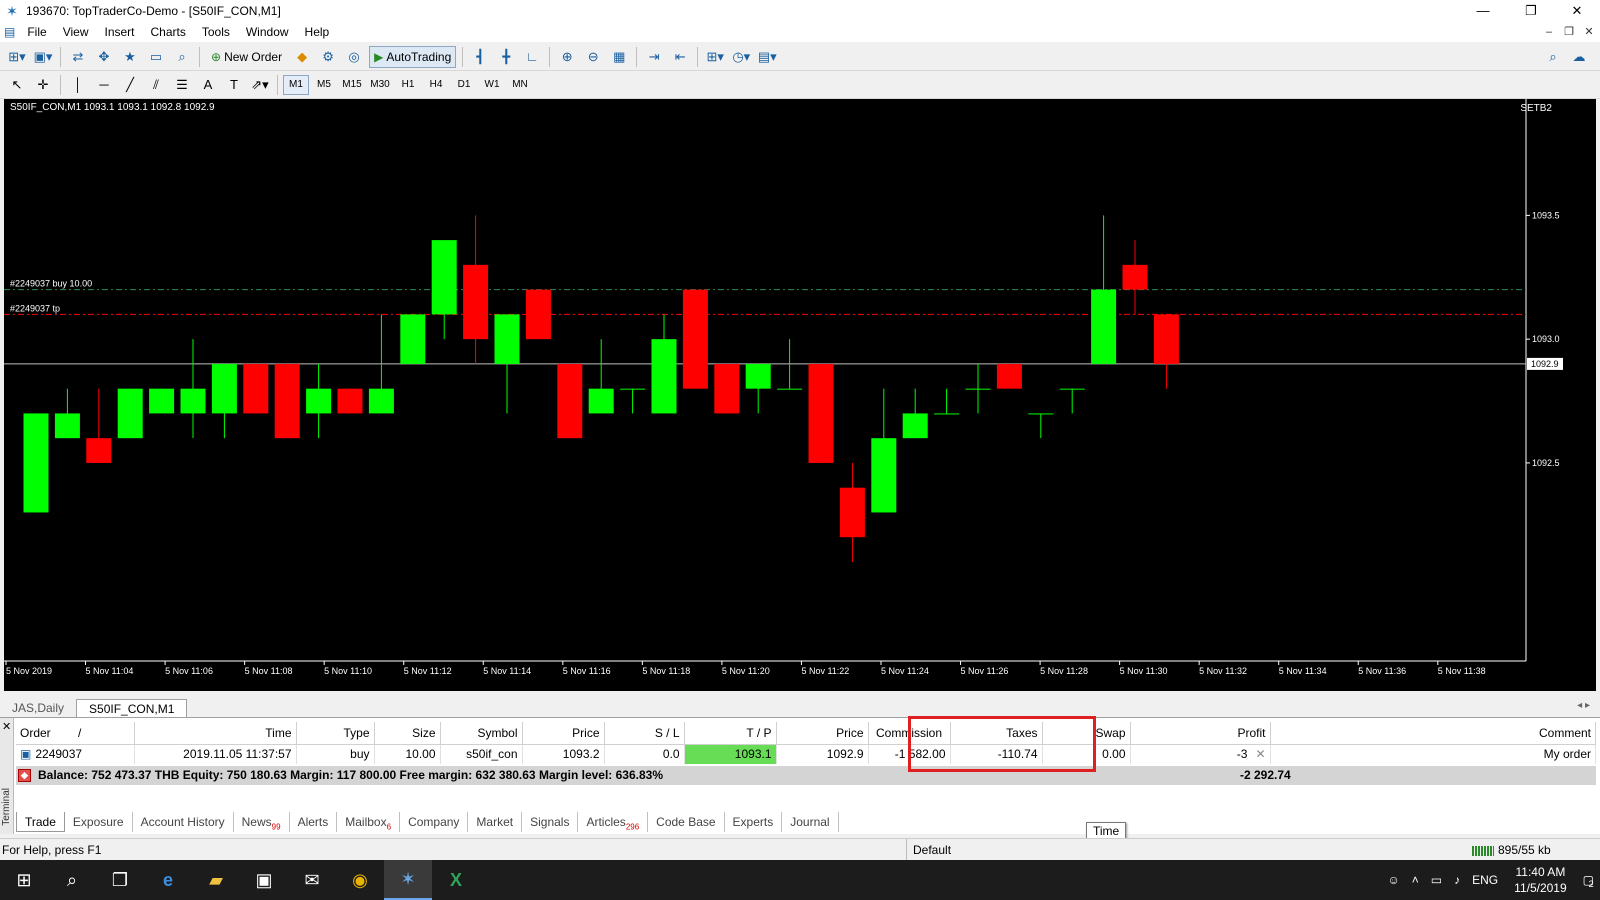 This screenshot has width=1600, height=900. I want to click on col-size: Size, so click(407, 733).